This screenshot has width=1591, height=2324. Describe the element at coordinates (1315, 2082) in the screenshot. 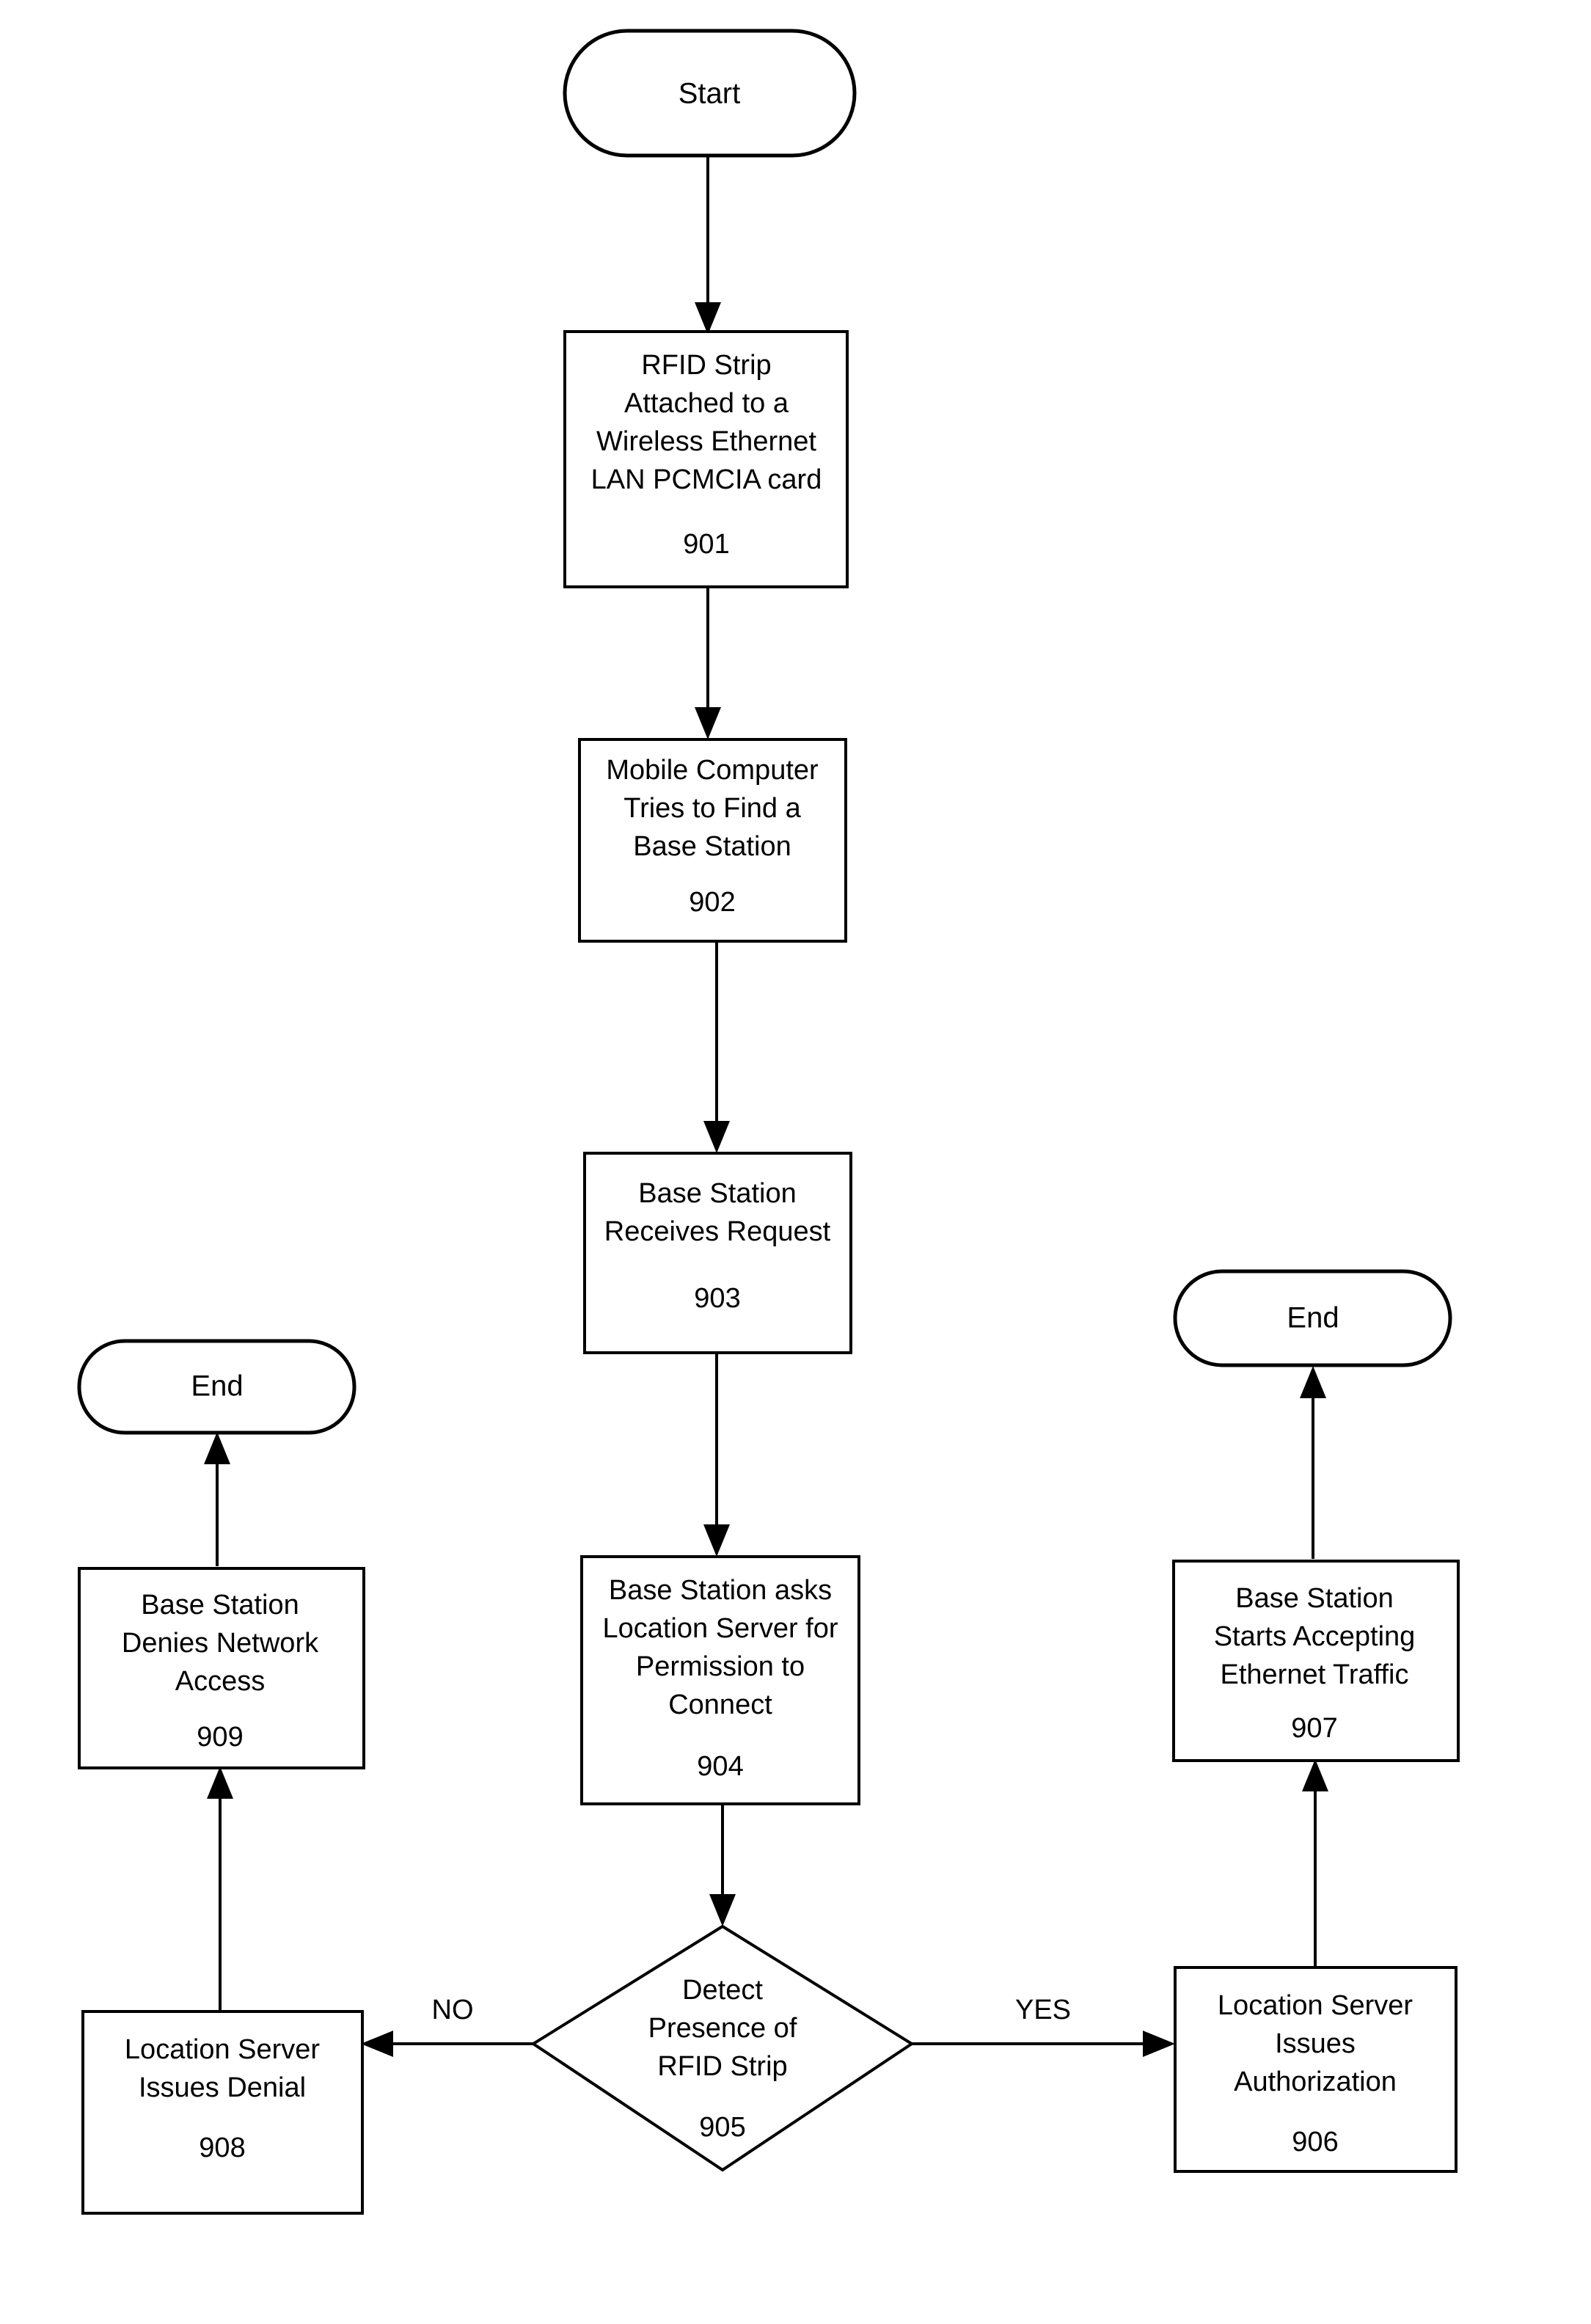

I see `node-906-line3: Authorization` at that location.